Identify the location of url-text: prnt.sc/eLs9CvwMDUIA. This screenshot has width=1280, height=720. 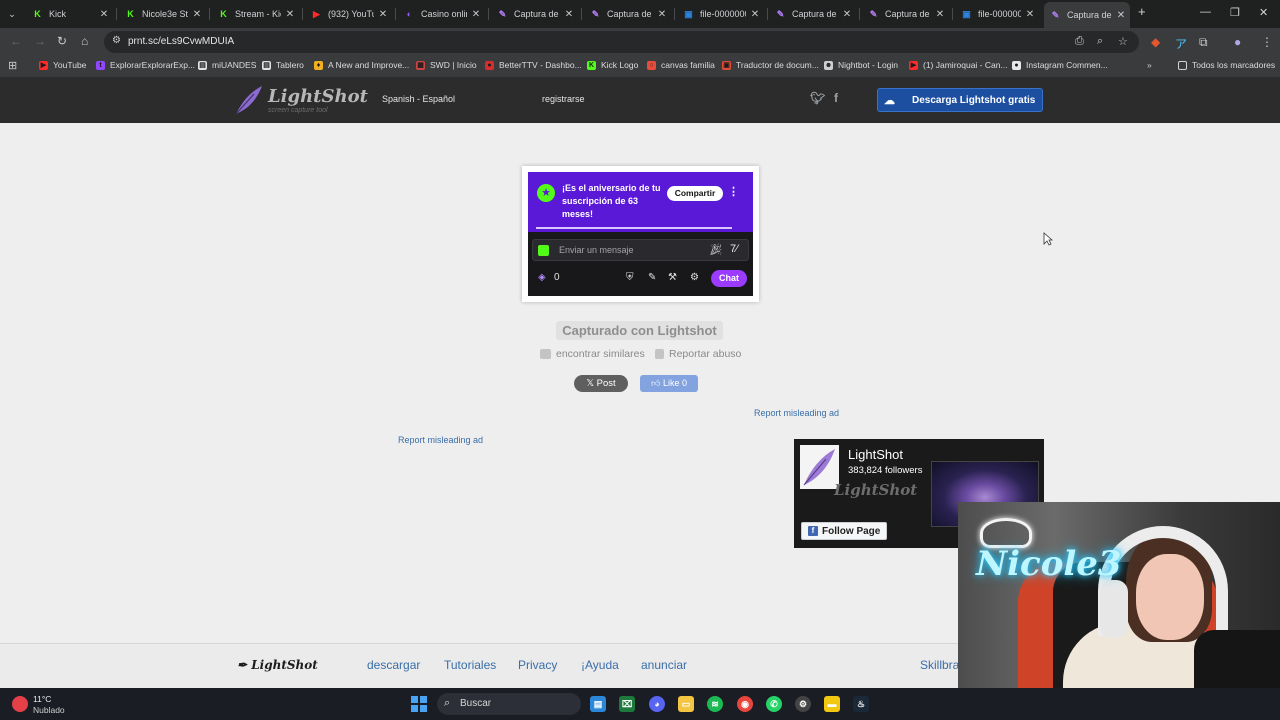
(181, 41).